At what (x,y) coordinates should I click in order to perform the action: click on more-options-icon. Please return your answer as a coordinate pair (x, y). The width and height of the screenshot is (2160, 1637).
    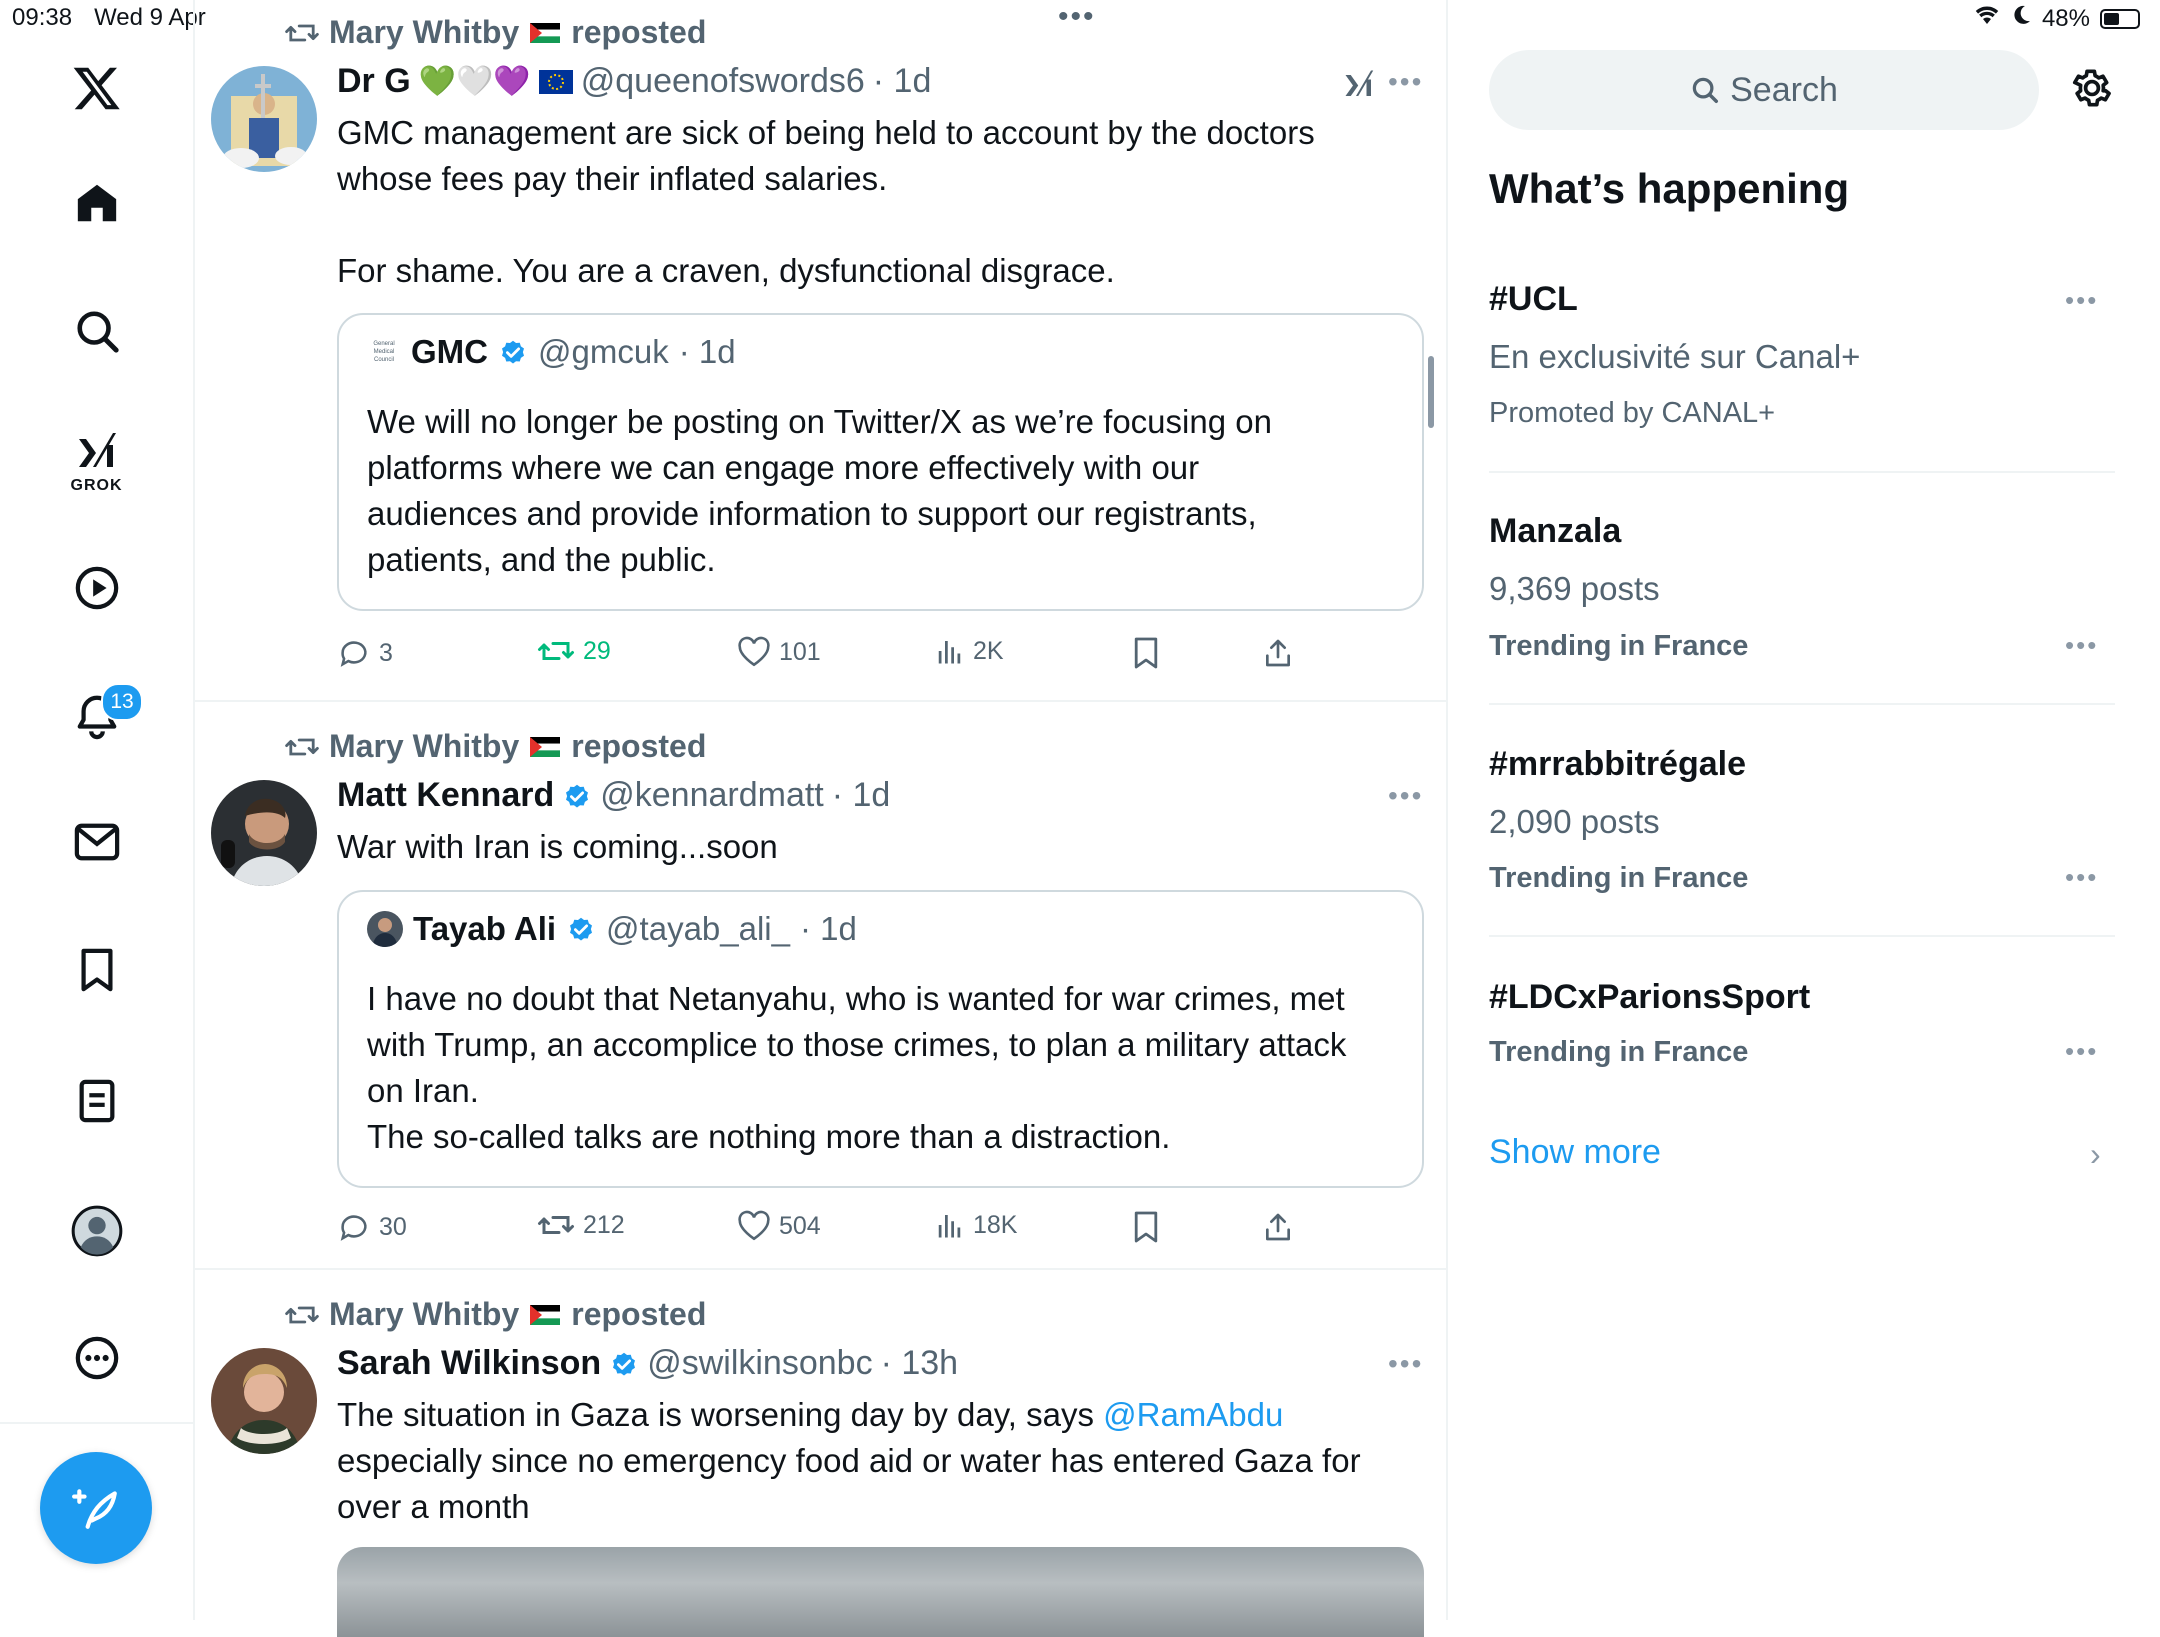
    Looking at the image, I should click on (97, 1358).